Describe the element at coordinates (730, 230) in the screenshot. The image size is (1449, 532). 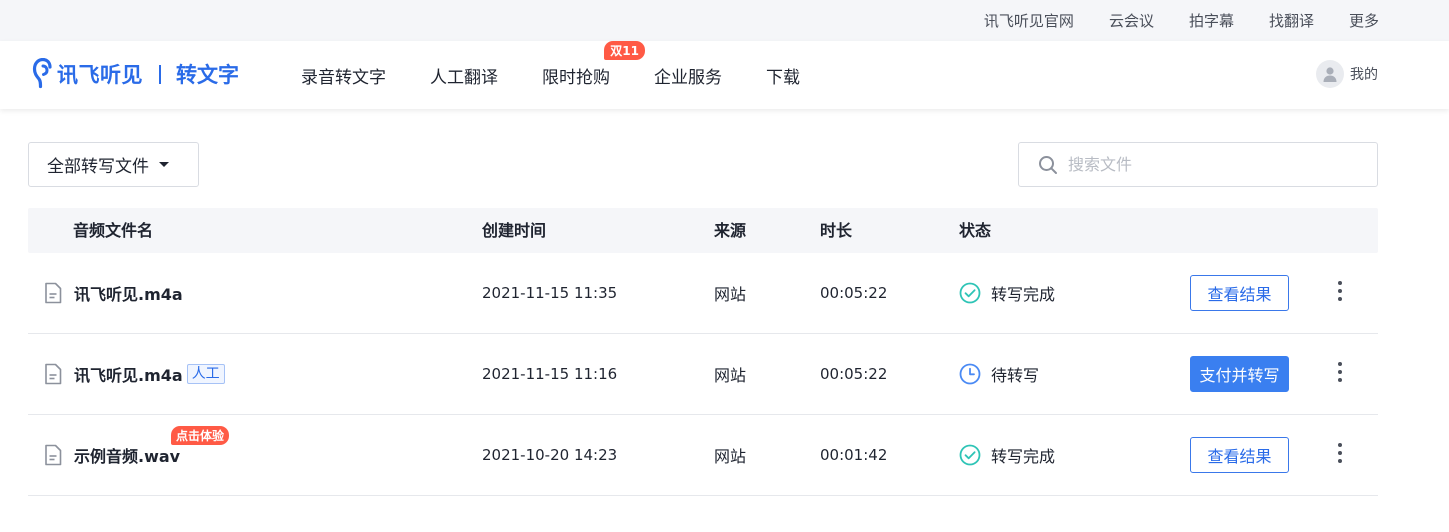
I see `column-header-source: 来源` at that location.